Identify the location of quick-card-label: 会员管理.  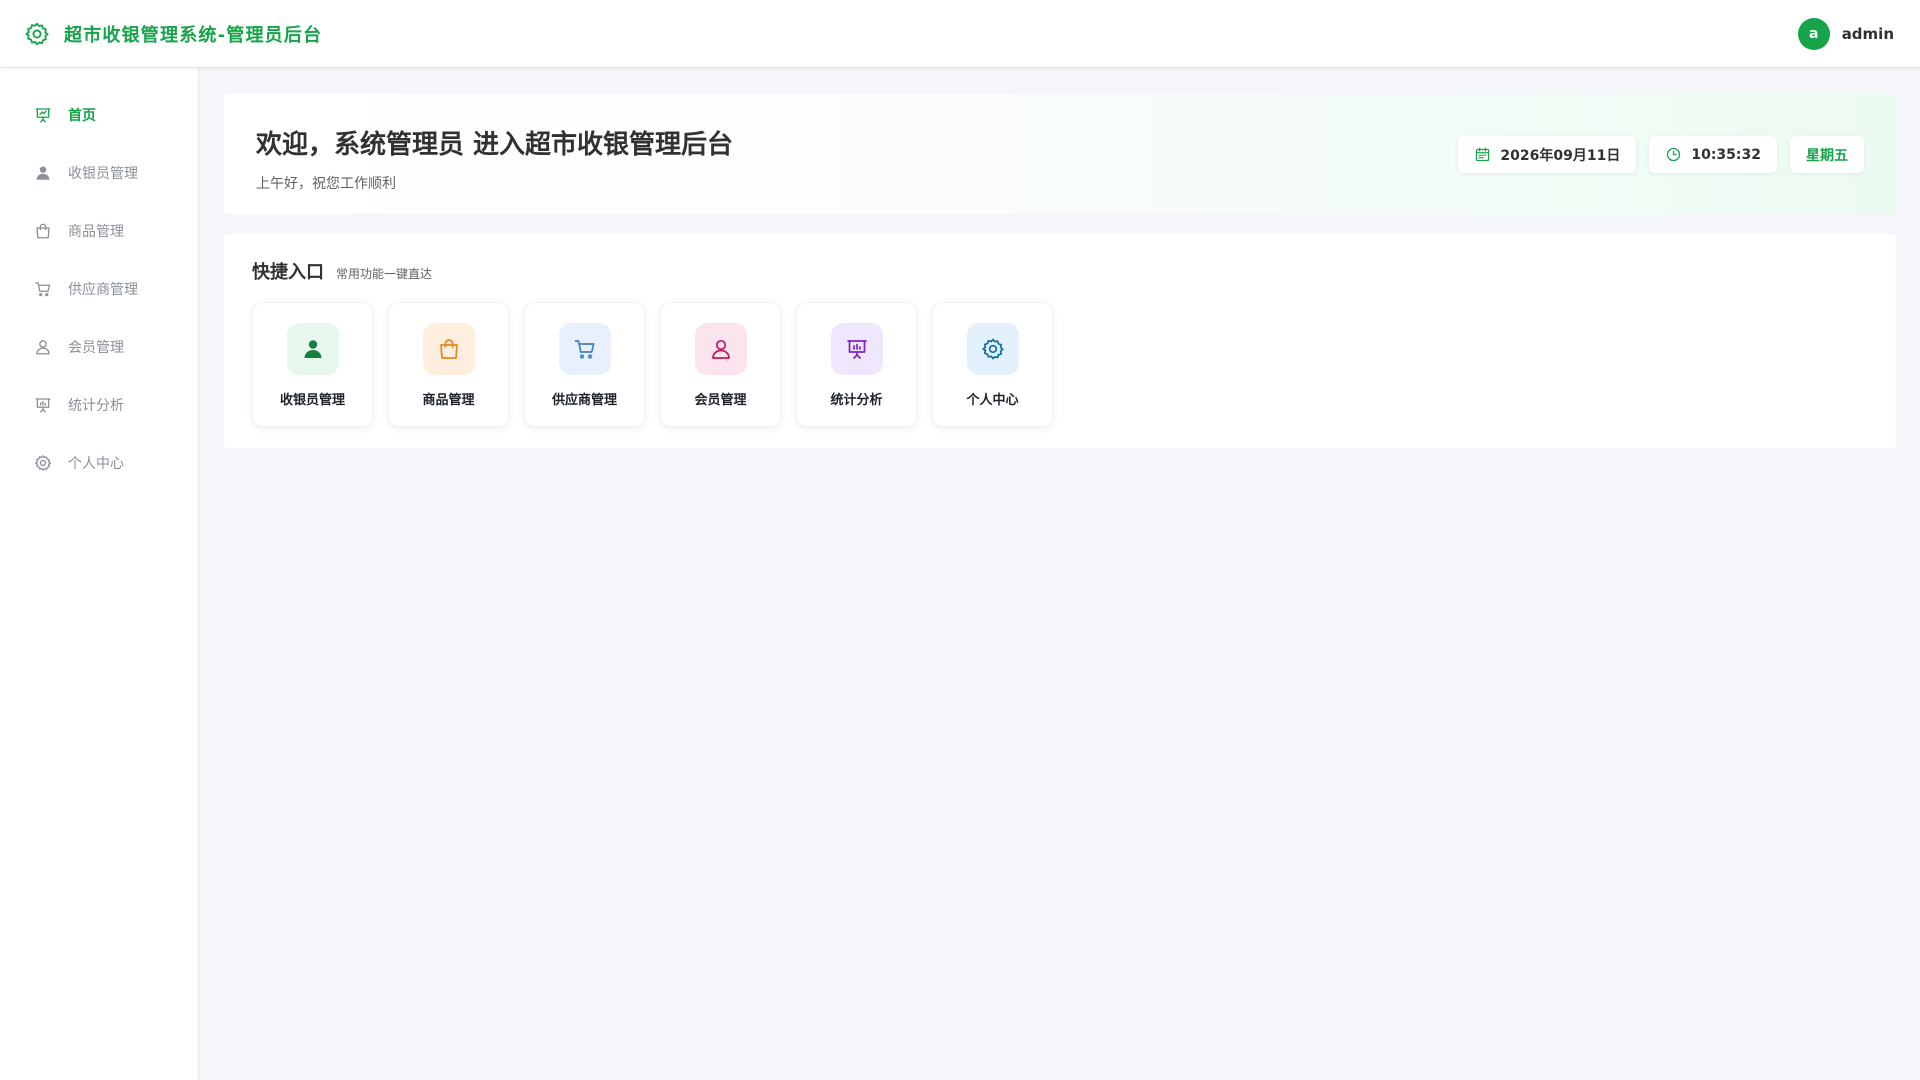
(720, 400).